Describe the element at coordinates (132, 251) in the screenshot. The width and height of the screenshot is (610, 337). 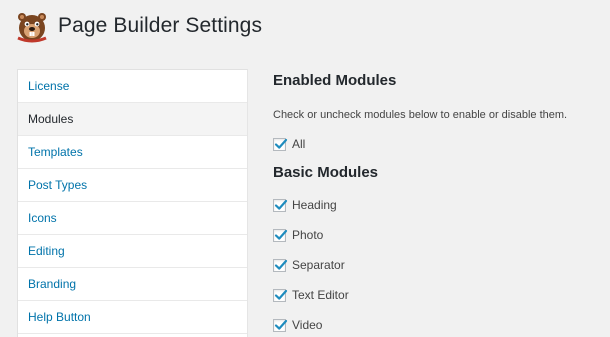
I see `sidebar-item-editing: Editing` at that location.